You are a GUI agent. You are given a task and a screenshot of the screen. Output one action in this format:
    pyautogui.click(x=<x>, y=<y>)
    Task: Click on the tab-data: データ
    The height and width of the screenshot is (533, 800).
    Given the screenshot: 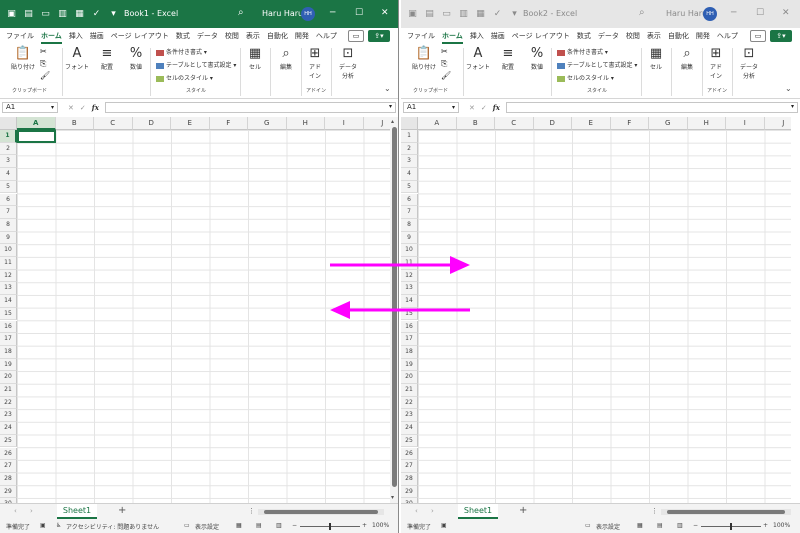 What is the action you would take?
    pyautogui.click(x=608, y=36)
    